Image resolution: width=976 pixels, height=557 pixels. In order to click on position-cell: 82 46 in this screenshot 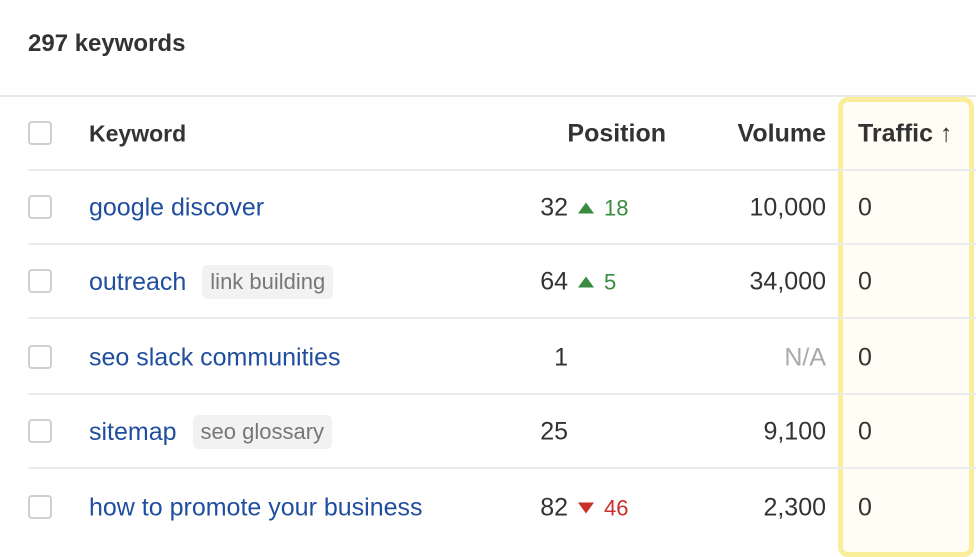, I will do `click(585, 508)`.